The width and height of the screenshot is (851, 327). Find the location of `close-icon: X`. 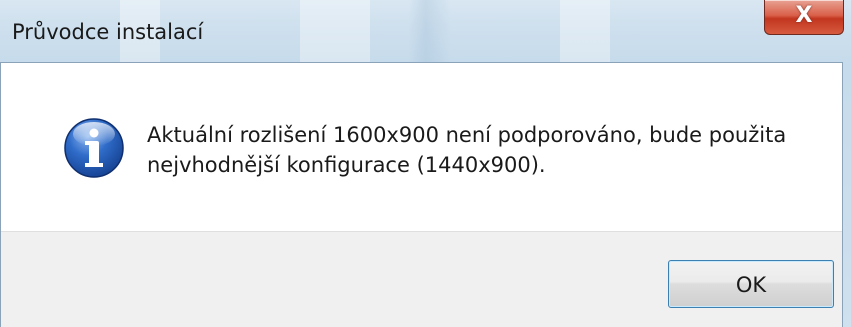

close-icon: X is located at coordinates (804, 15).